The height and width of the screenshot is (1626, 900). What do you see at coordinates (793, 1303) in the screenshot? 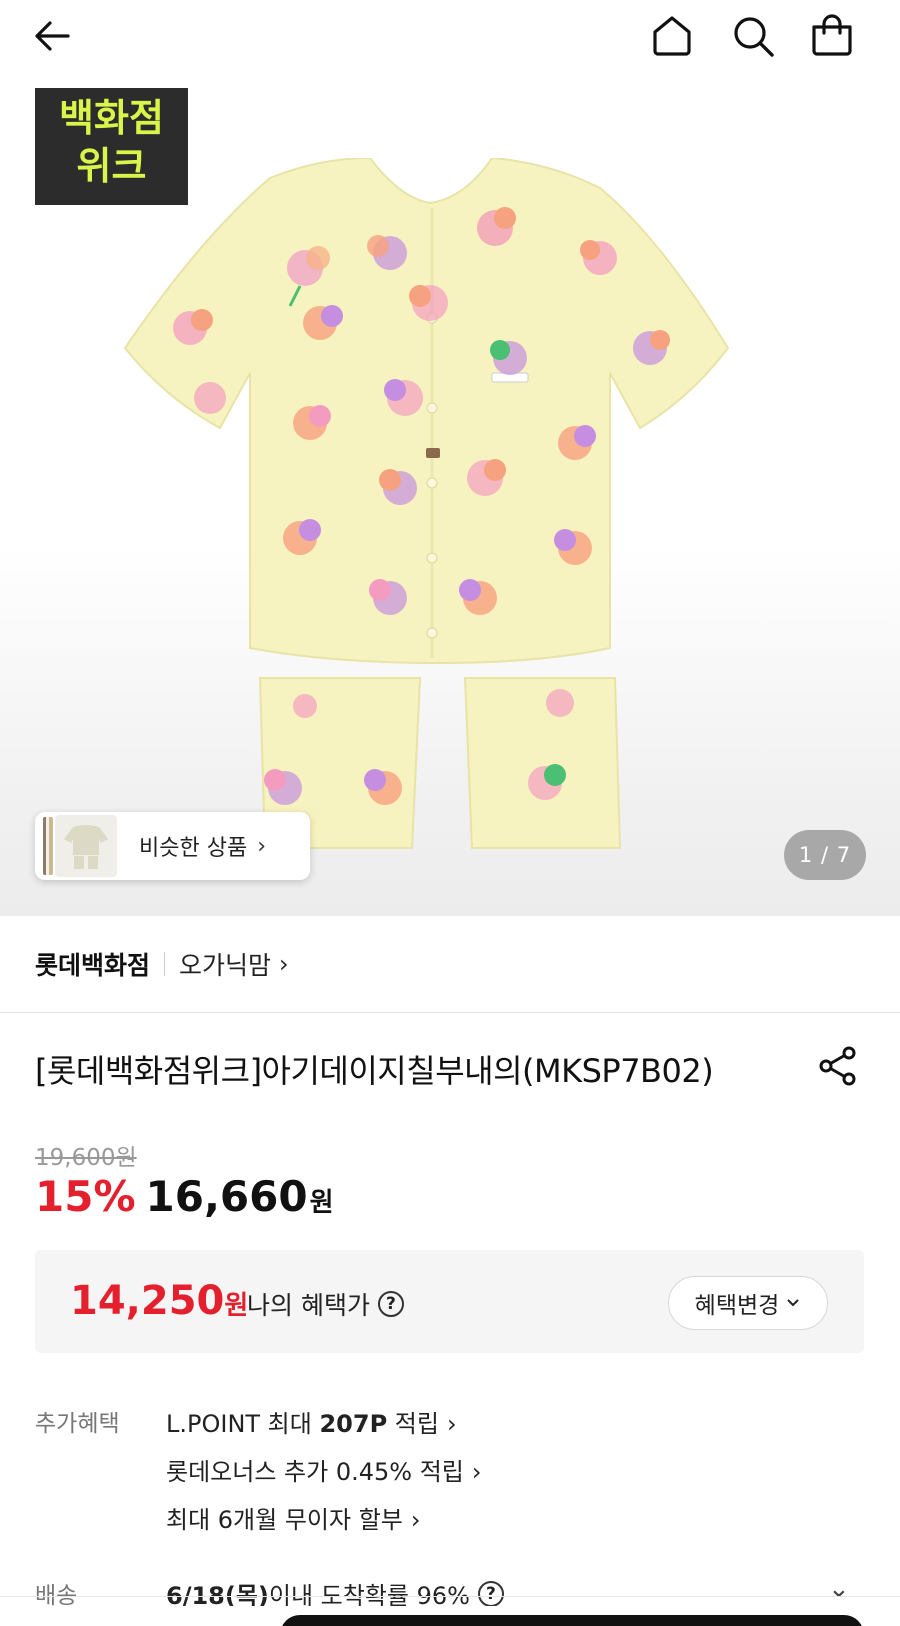
I see `chevron-down-icon` at bounding box center [793, 1303].